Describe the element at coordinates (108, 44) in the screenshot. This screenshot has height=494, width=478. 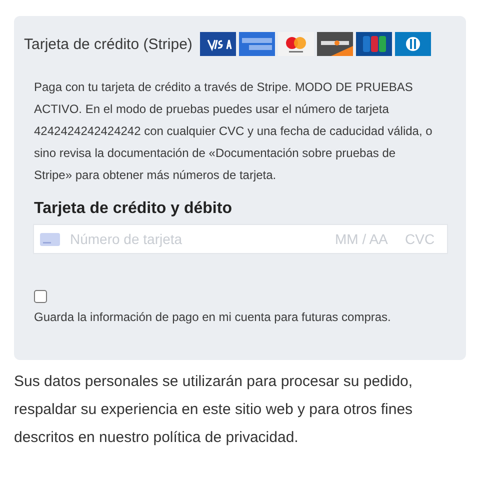
I see `payment-method-title: Tarjeta de crédito (Stripe)` at that location.